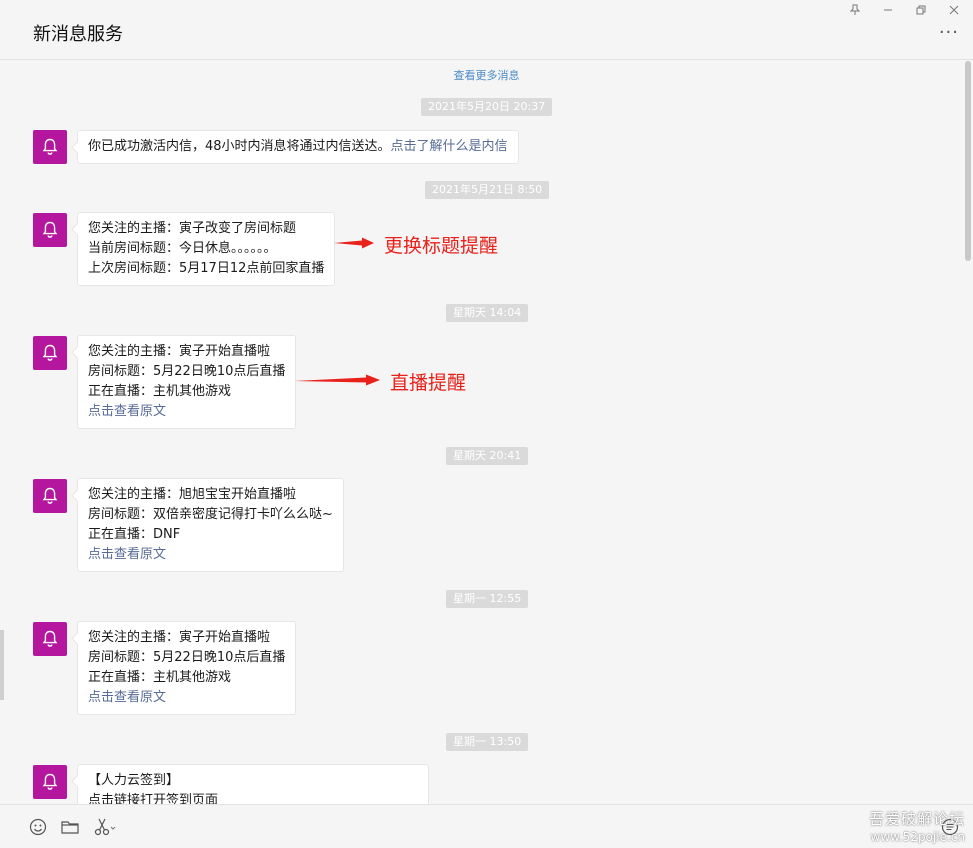 The height and width of the screenshot is (848, 973). Describe the element at coordinates (210, 514) in the screenshot. I see `message-line: 房间标题：双倍亲密度记得打卡吖么么哒~` at that location.